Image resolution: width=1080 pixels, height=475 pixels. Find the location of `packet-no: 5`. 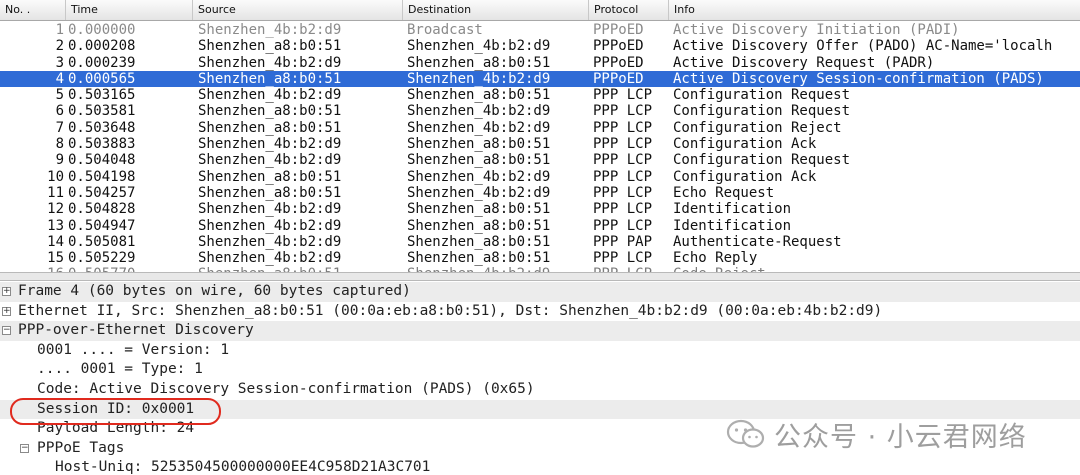

packet-no: 5 is located at coordinates (59, 95).